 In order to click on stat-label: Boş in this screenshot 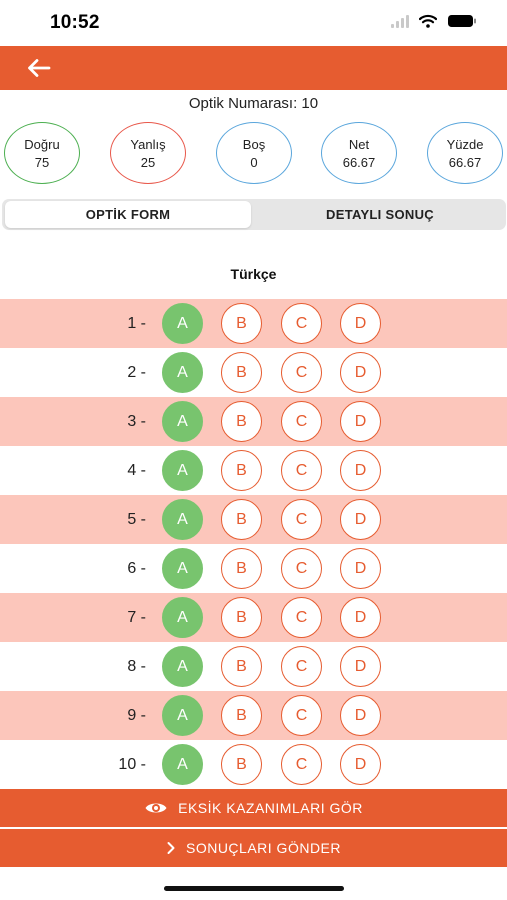, I will do `click(254, 144)`.